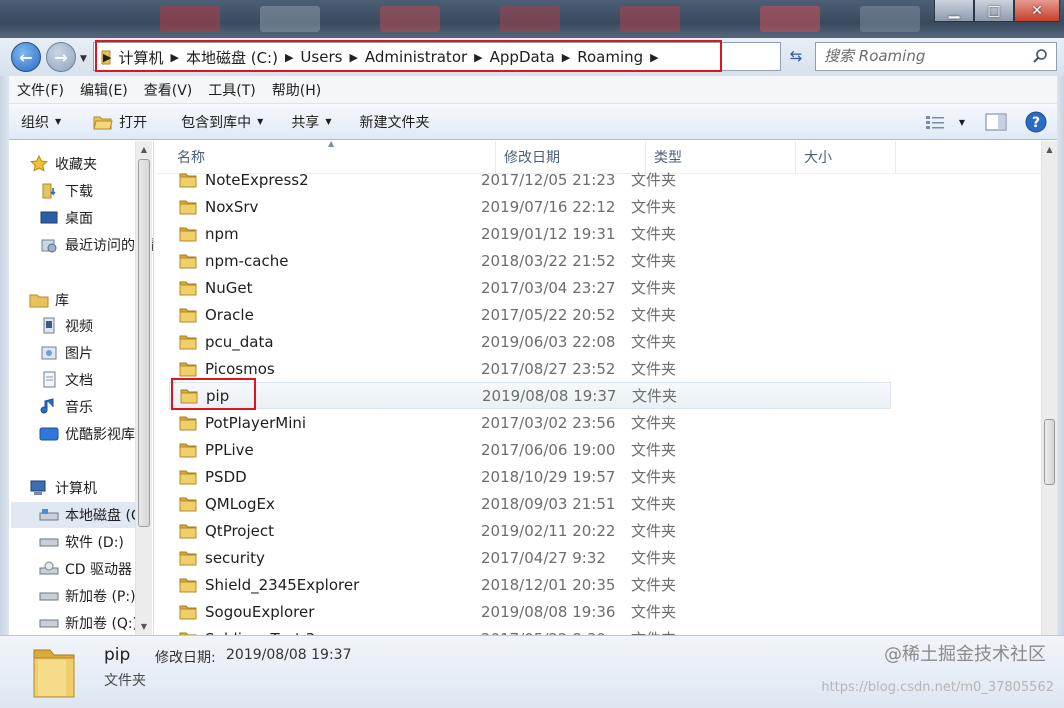  I want to click on file-row: npm 2019/01/12 19:31 文件夹, so click(530, 233).